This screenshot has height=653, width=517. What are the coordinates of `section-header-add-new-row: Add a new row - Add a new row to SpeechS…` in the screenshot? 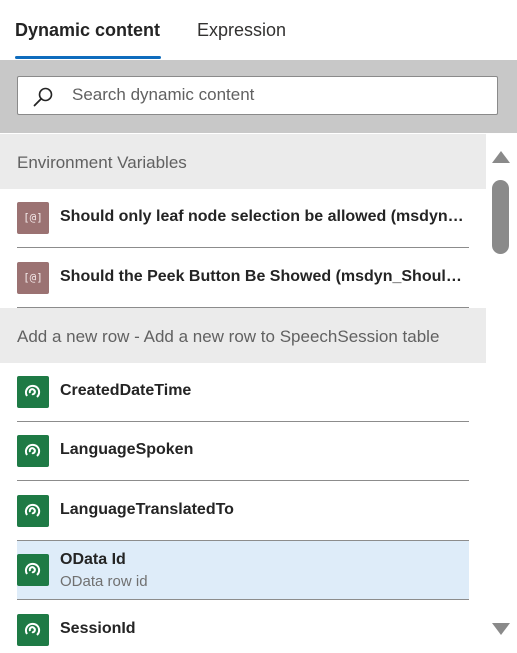 It's located at (243, 335).